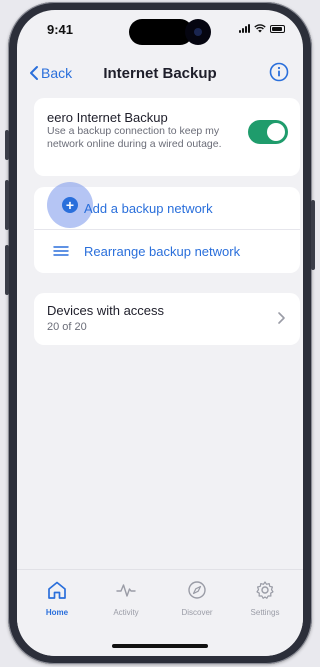  I want to click on home-icon, so click(57, 590).